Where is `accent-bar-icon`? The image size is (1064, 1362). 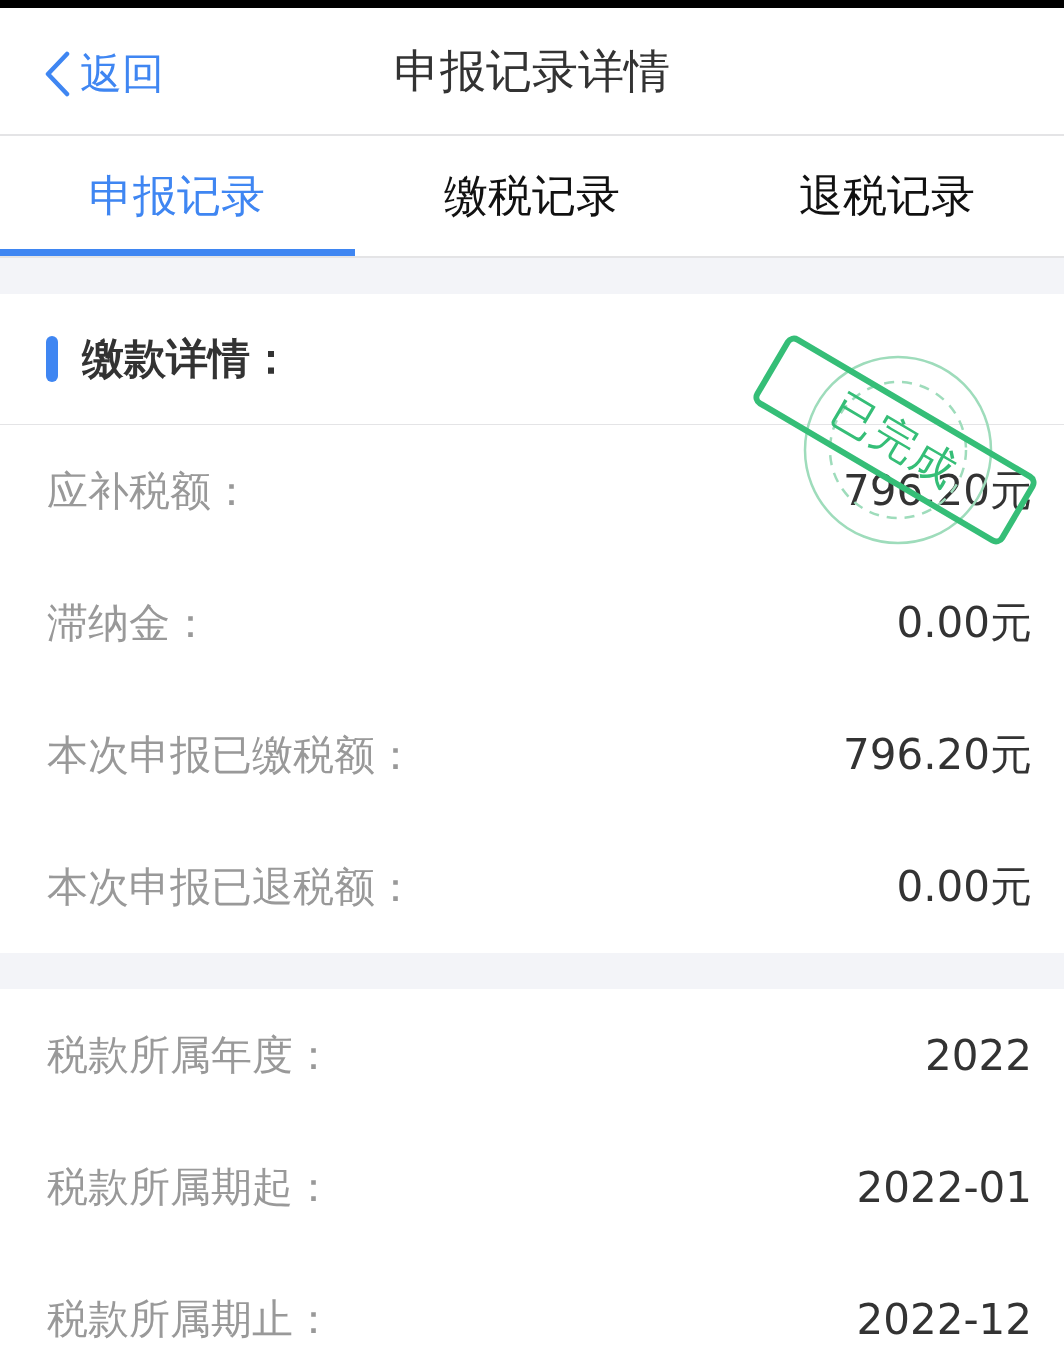 accent-bar-icon is located at coordinates (52, 359).